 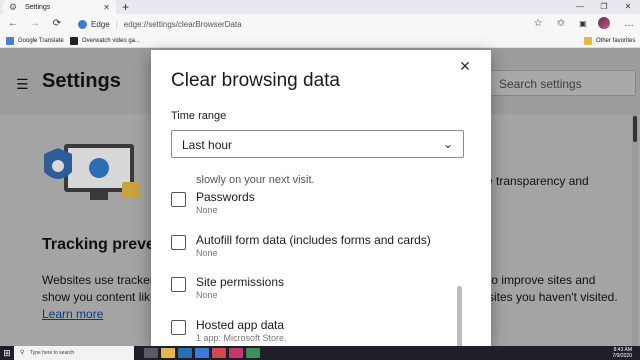 What do you see at coordinates (98, 280) in the screenshot?
I see `tracking-desc-line1: Websites use tracker` at bounding box center [98, 280].